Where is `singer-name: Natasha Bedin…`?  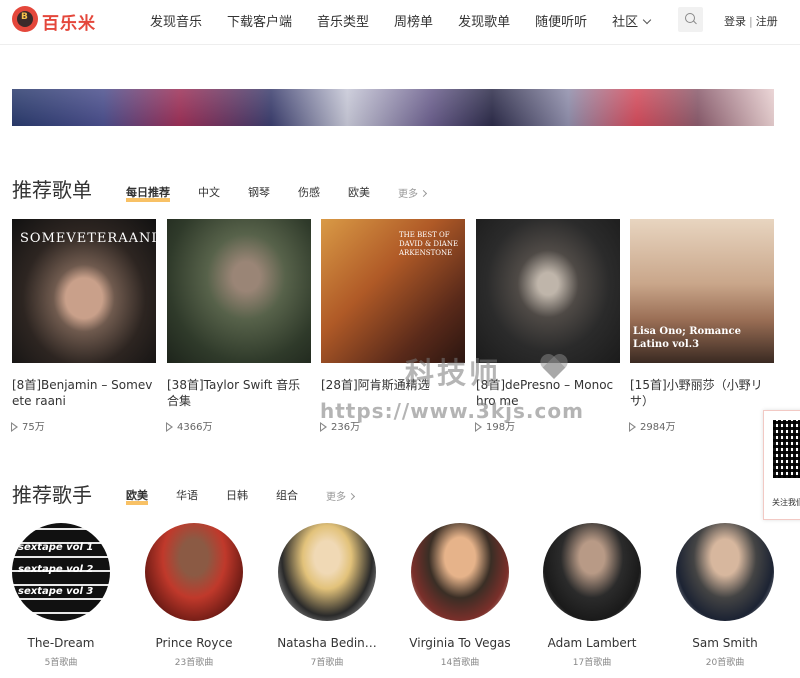
singer-name: Natasha Bedin… is located at coordinates (327, 643).